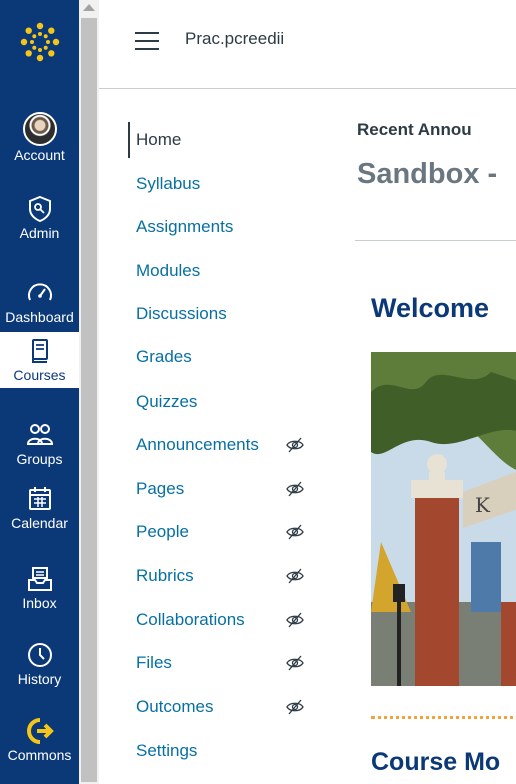 This screenshot has width=516, height=784. What do you see at coordinates (223, 532) in the screenshot?
I see `course-nav-people: People` at bounding box center [223, 532].